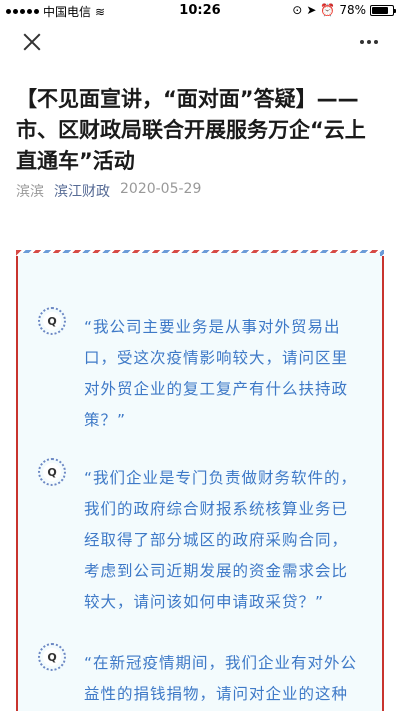  I want to click on status-right: ⊙ ➤ ⏰ 78%, so click(344, 10).